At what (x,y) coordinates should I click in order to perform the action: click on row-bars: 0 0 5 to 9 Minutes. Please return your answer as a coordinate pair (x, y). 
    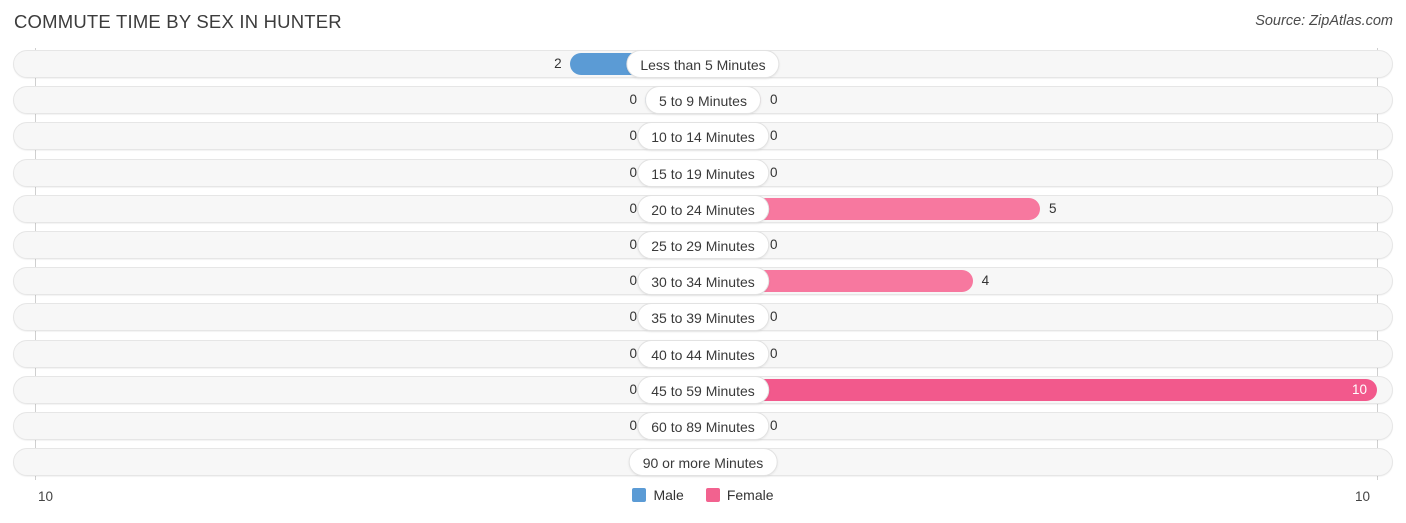
    Looking at the image, I should click on (703, 100).